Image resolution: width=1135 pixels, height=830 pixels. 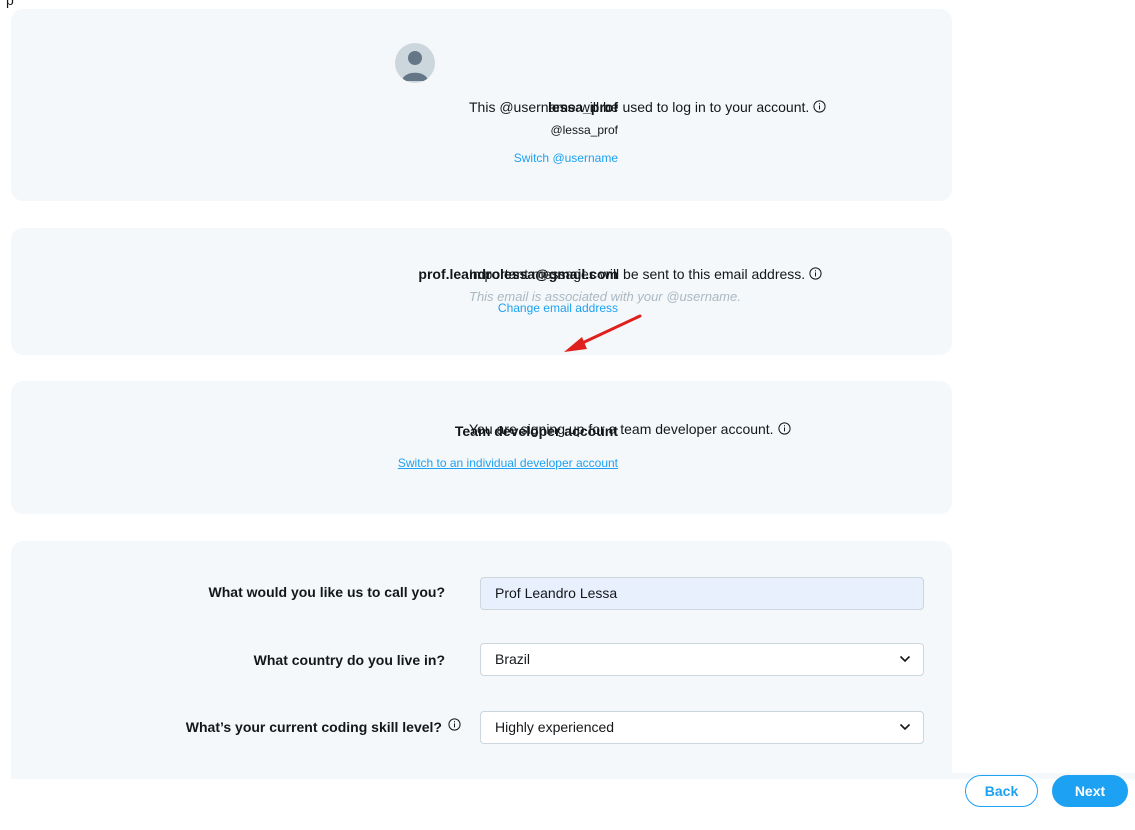 I want to click on account-type-card, so click(x=481, y=447).